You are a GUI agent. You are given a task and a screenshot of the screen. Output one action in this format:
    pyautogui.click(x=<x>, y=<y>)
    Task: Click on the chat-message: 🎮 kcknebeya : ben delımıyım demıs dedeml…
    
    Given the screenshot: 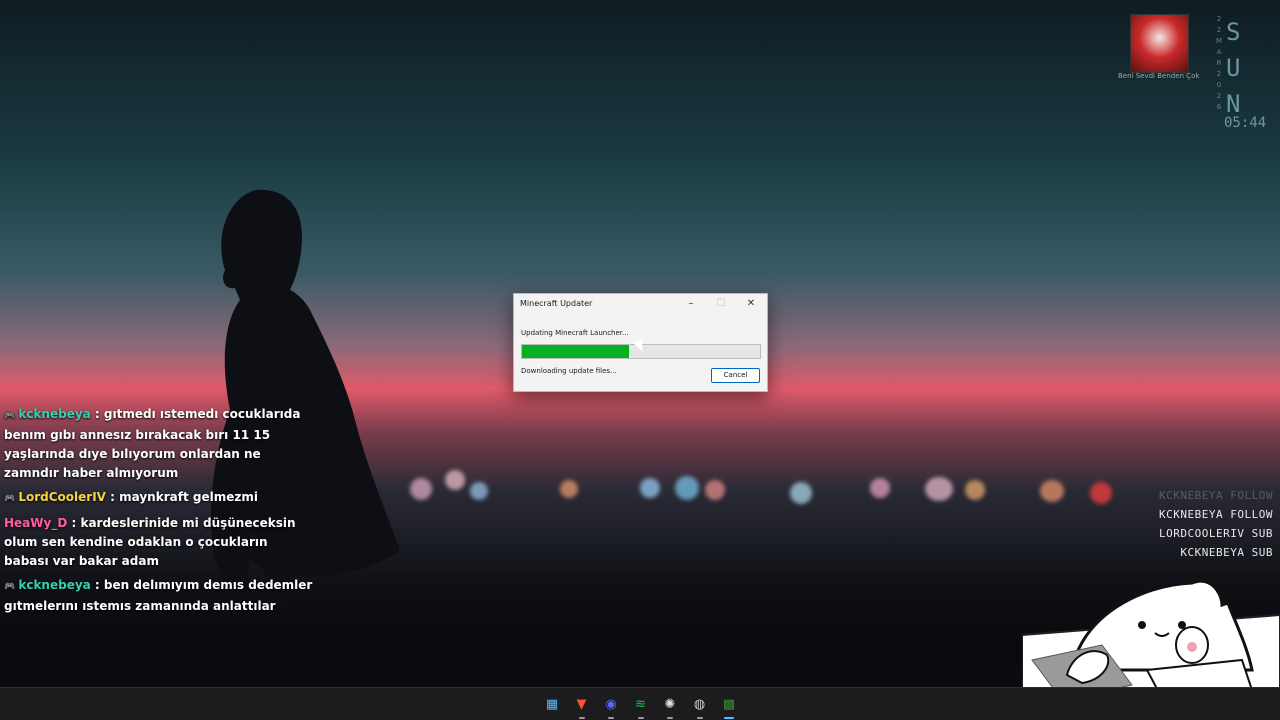 What is the action you would take?
    pyautogui.click(x=159, y=596)
    